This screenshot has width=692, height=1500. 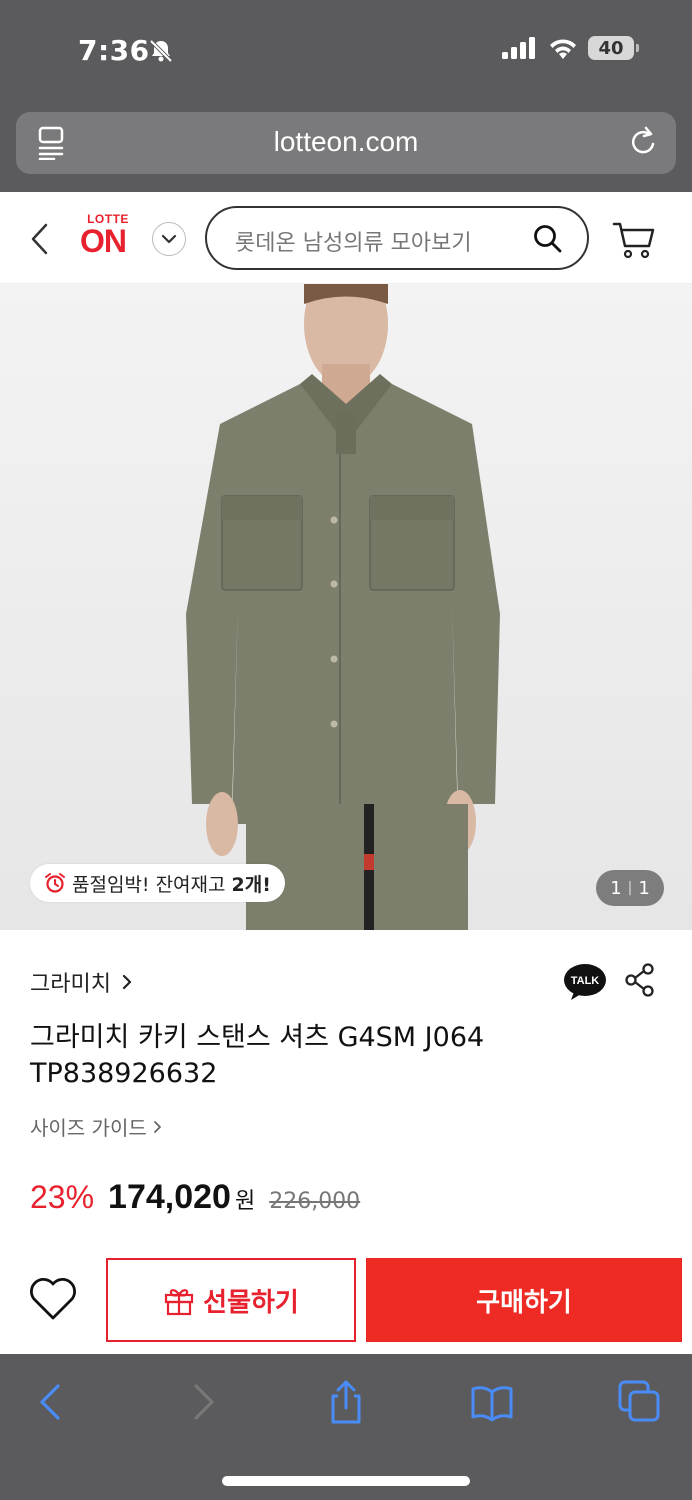 I want to click on lotteon-logo: LOTTE ON, so click(x=108, y=235).